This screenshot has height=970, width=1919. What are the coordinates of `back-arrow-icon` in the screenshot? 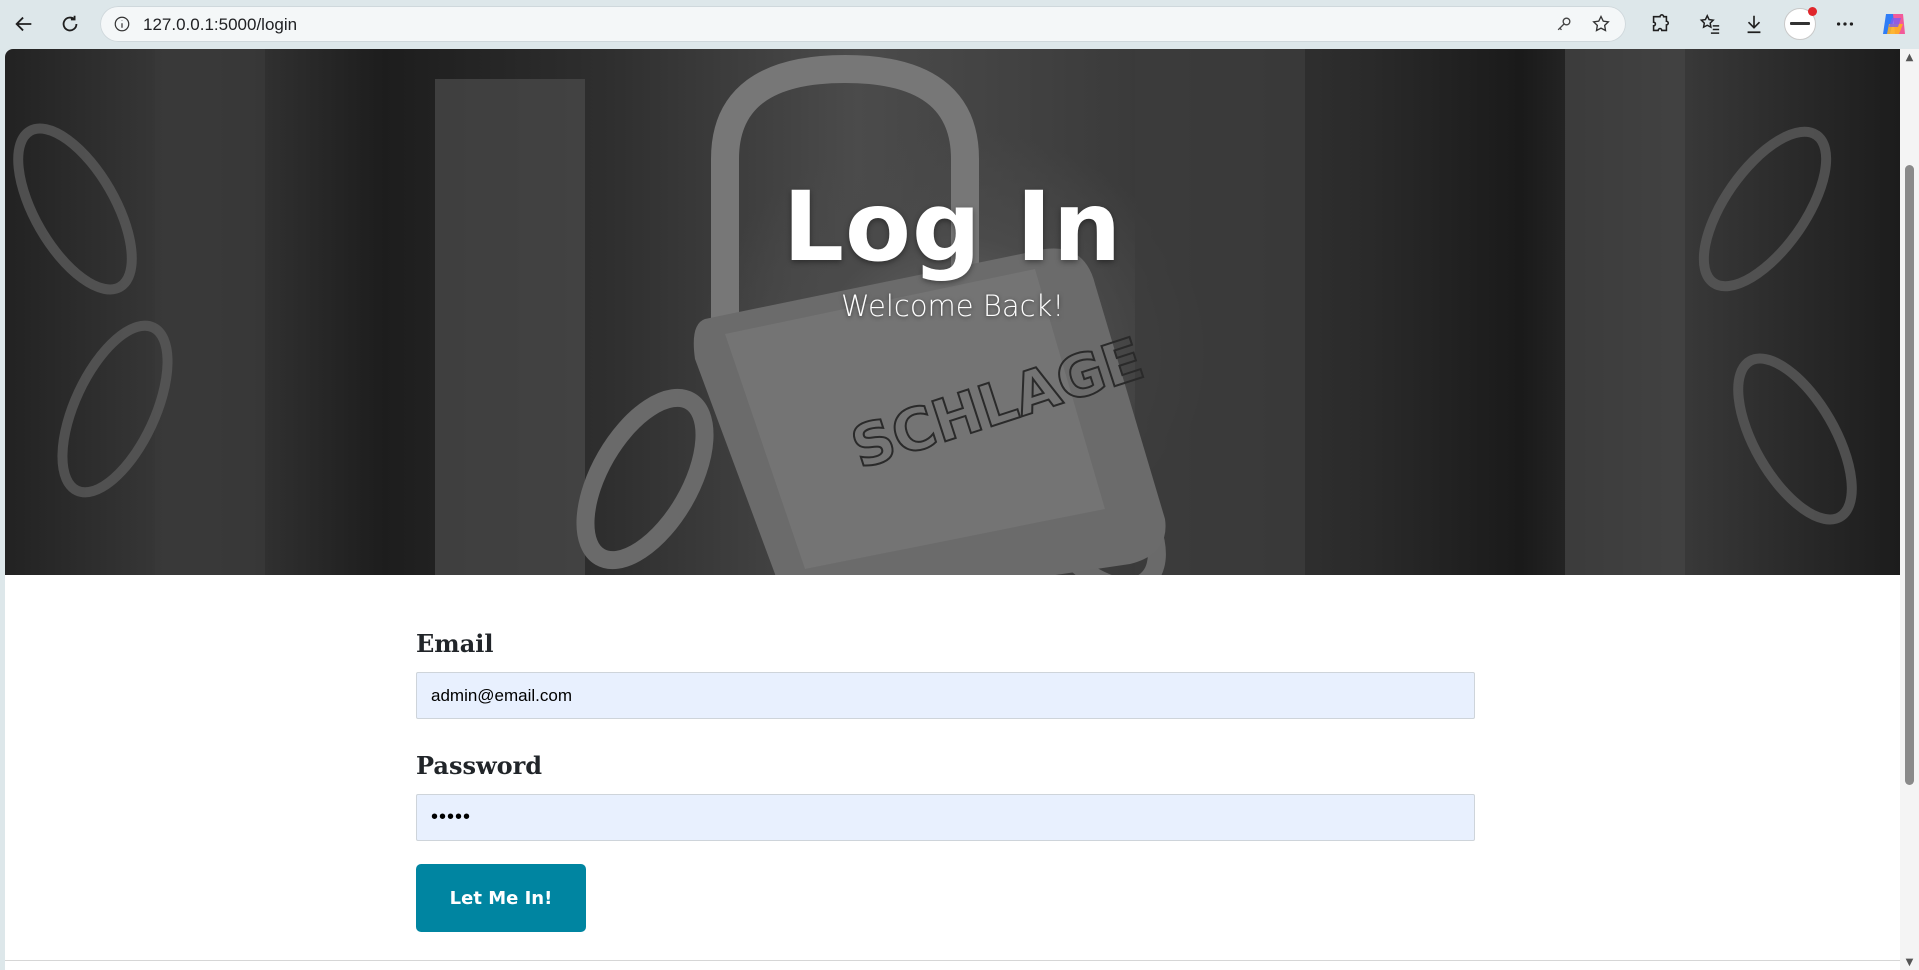 It's located at (24, 24).